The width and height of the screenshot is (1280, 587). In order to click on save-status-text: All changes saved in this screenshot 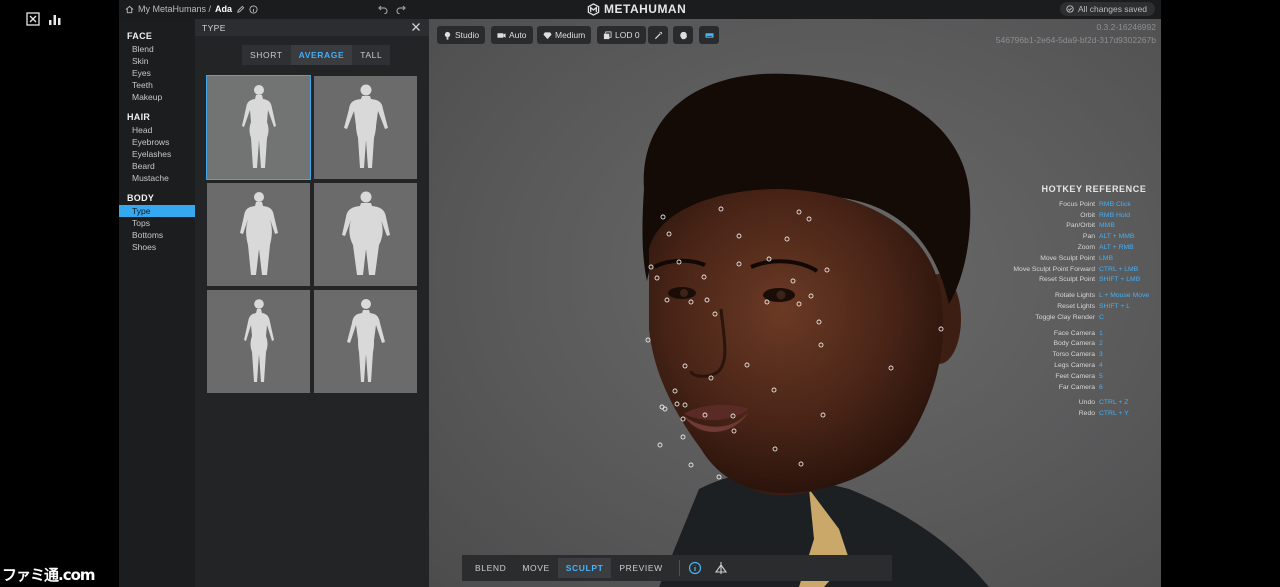, I will do `click(1112, 9)`.